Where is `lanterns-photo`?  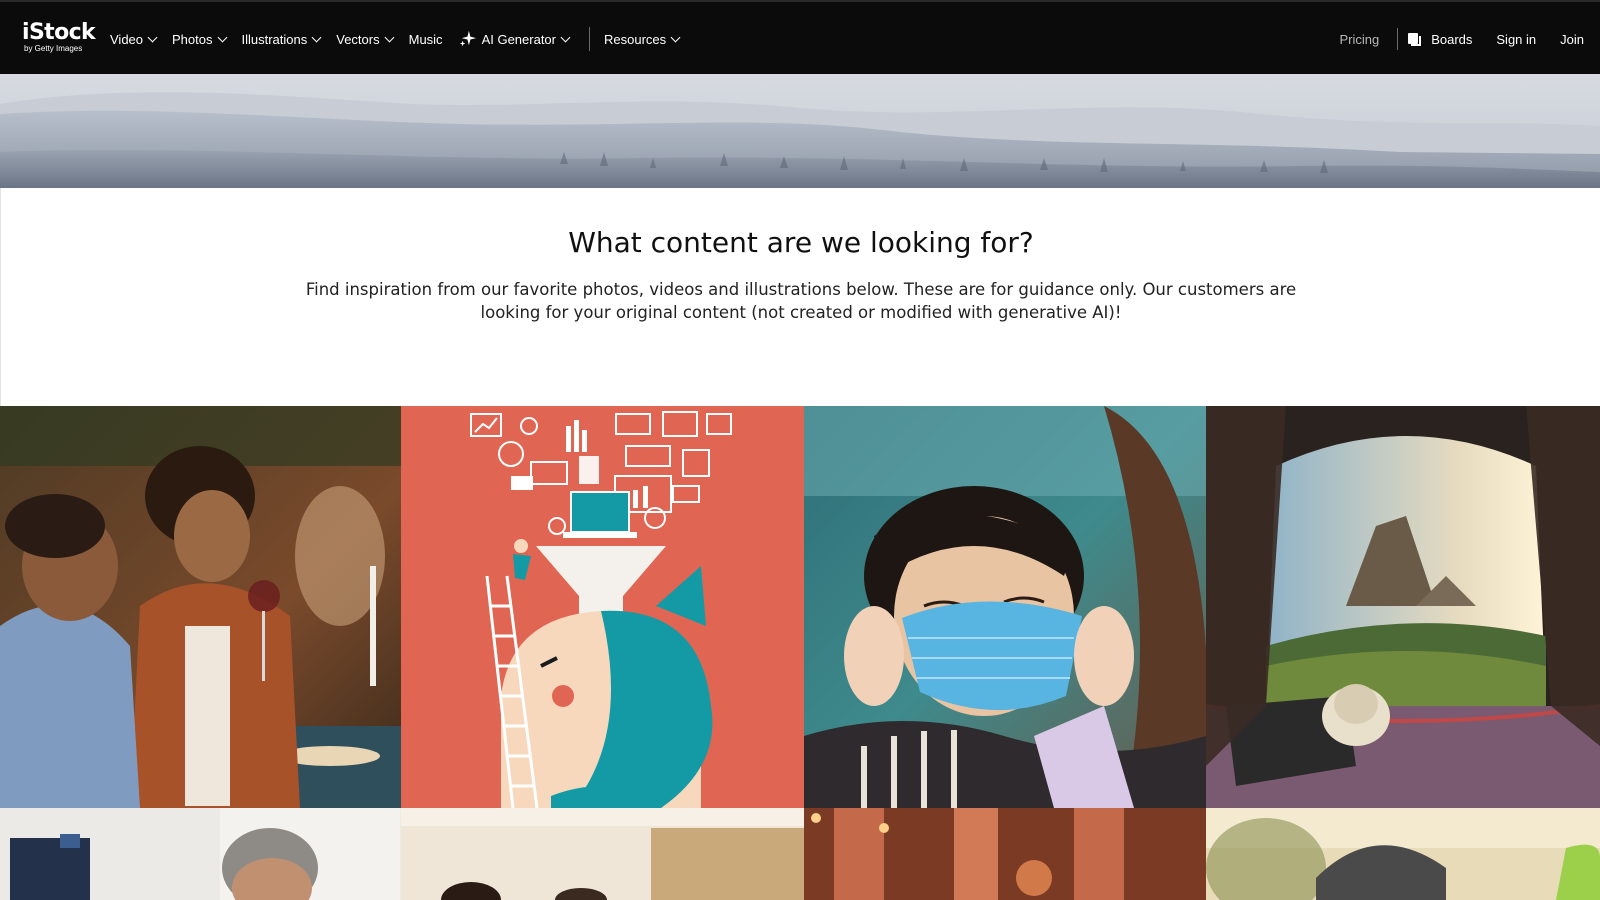 lanterns-photo is located at coordinates (1005, 854).